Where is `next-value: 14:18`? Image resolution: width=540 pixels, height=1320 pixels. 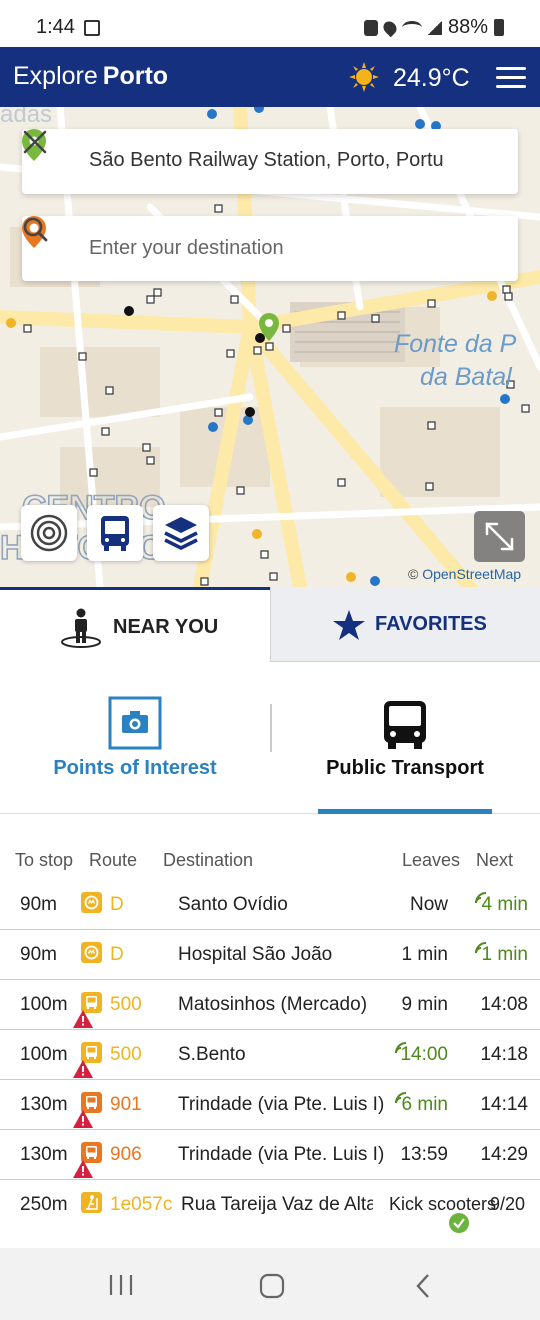
next-value: 14:18 is located at coordinates (504, 1054).